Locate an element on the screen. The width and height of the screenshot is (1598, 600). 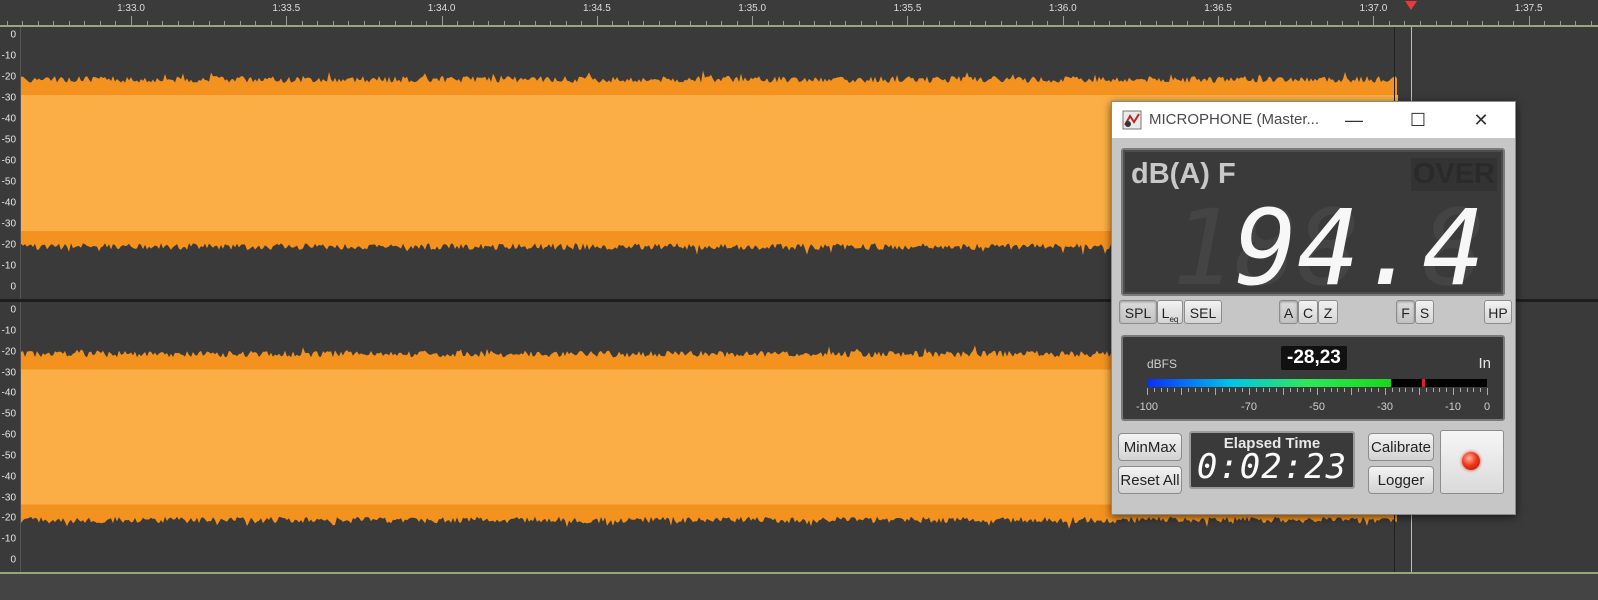
window-titlebar: MICROPHONE (Master... — ☐ ✕ is located at coordinates (1313, 120).